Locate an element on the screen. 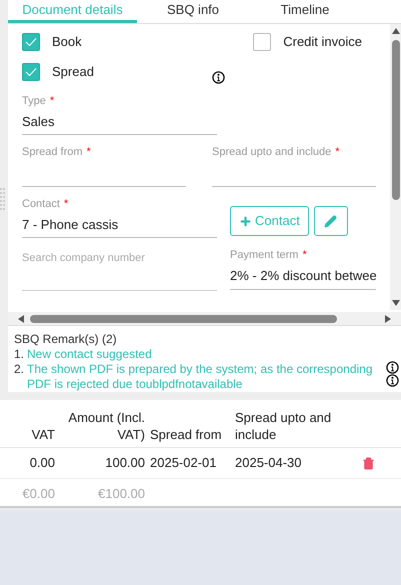 The height and width of the screenshot is (585, 401). table-cell-text: 0.00 is located at coordinates (41, 463).